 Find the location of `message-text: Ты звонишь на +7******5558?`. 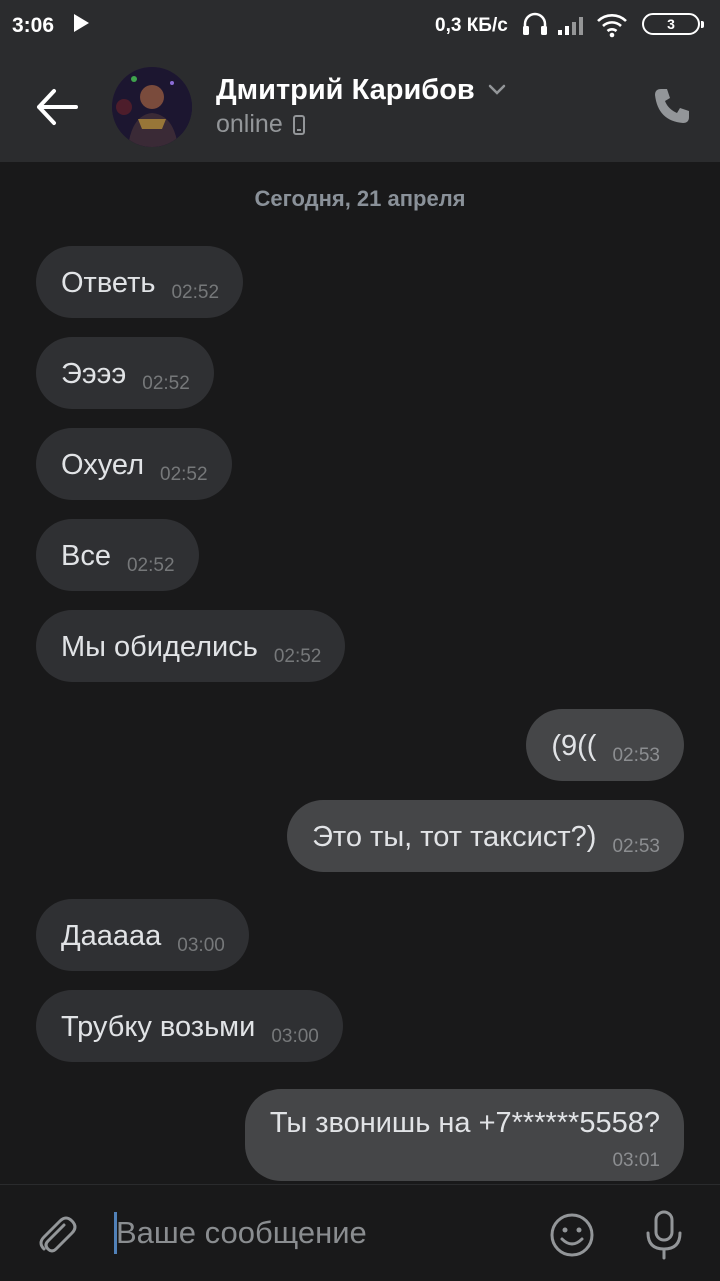

message-text: Ты звонишь на +7******5558? is located at coordinates (464, 1123).